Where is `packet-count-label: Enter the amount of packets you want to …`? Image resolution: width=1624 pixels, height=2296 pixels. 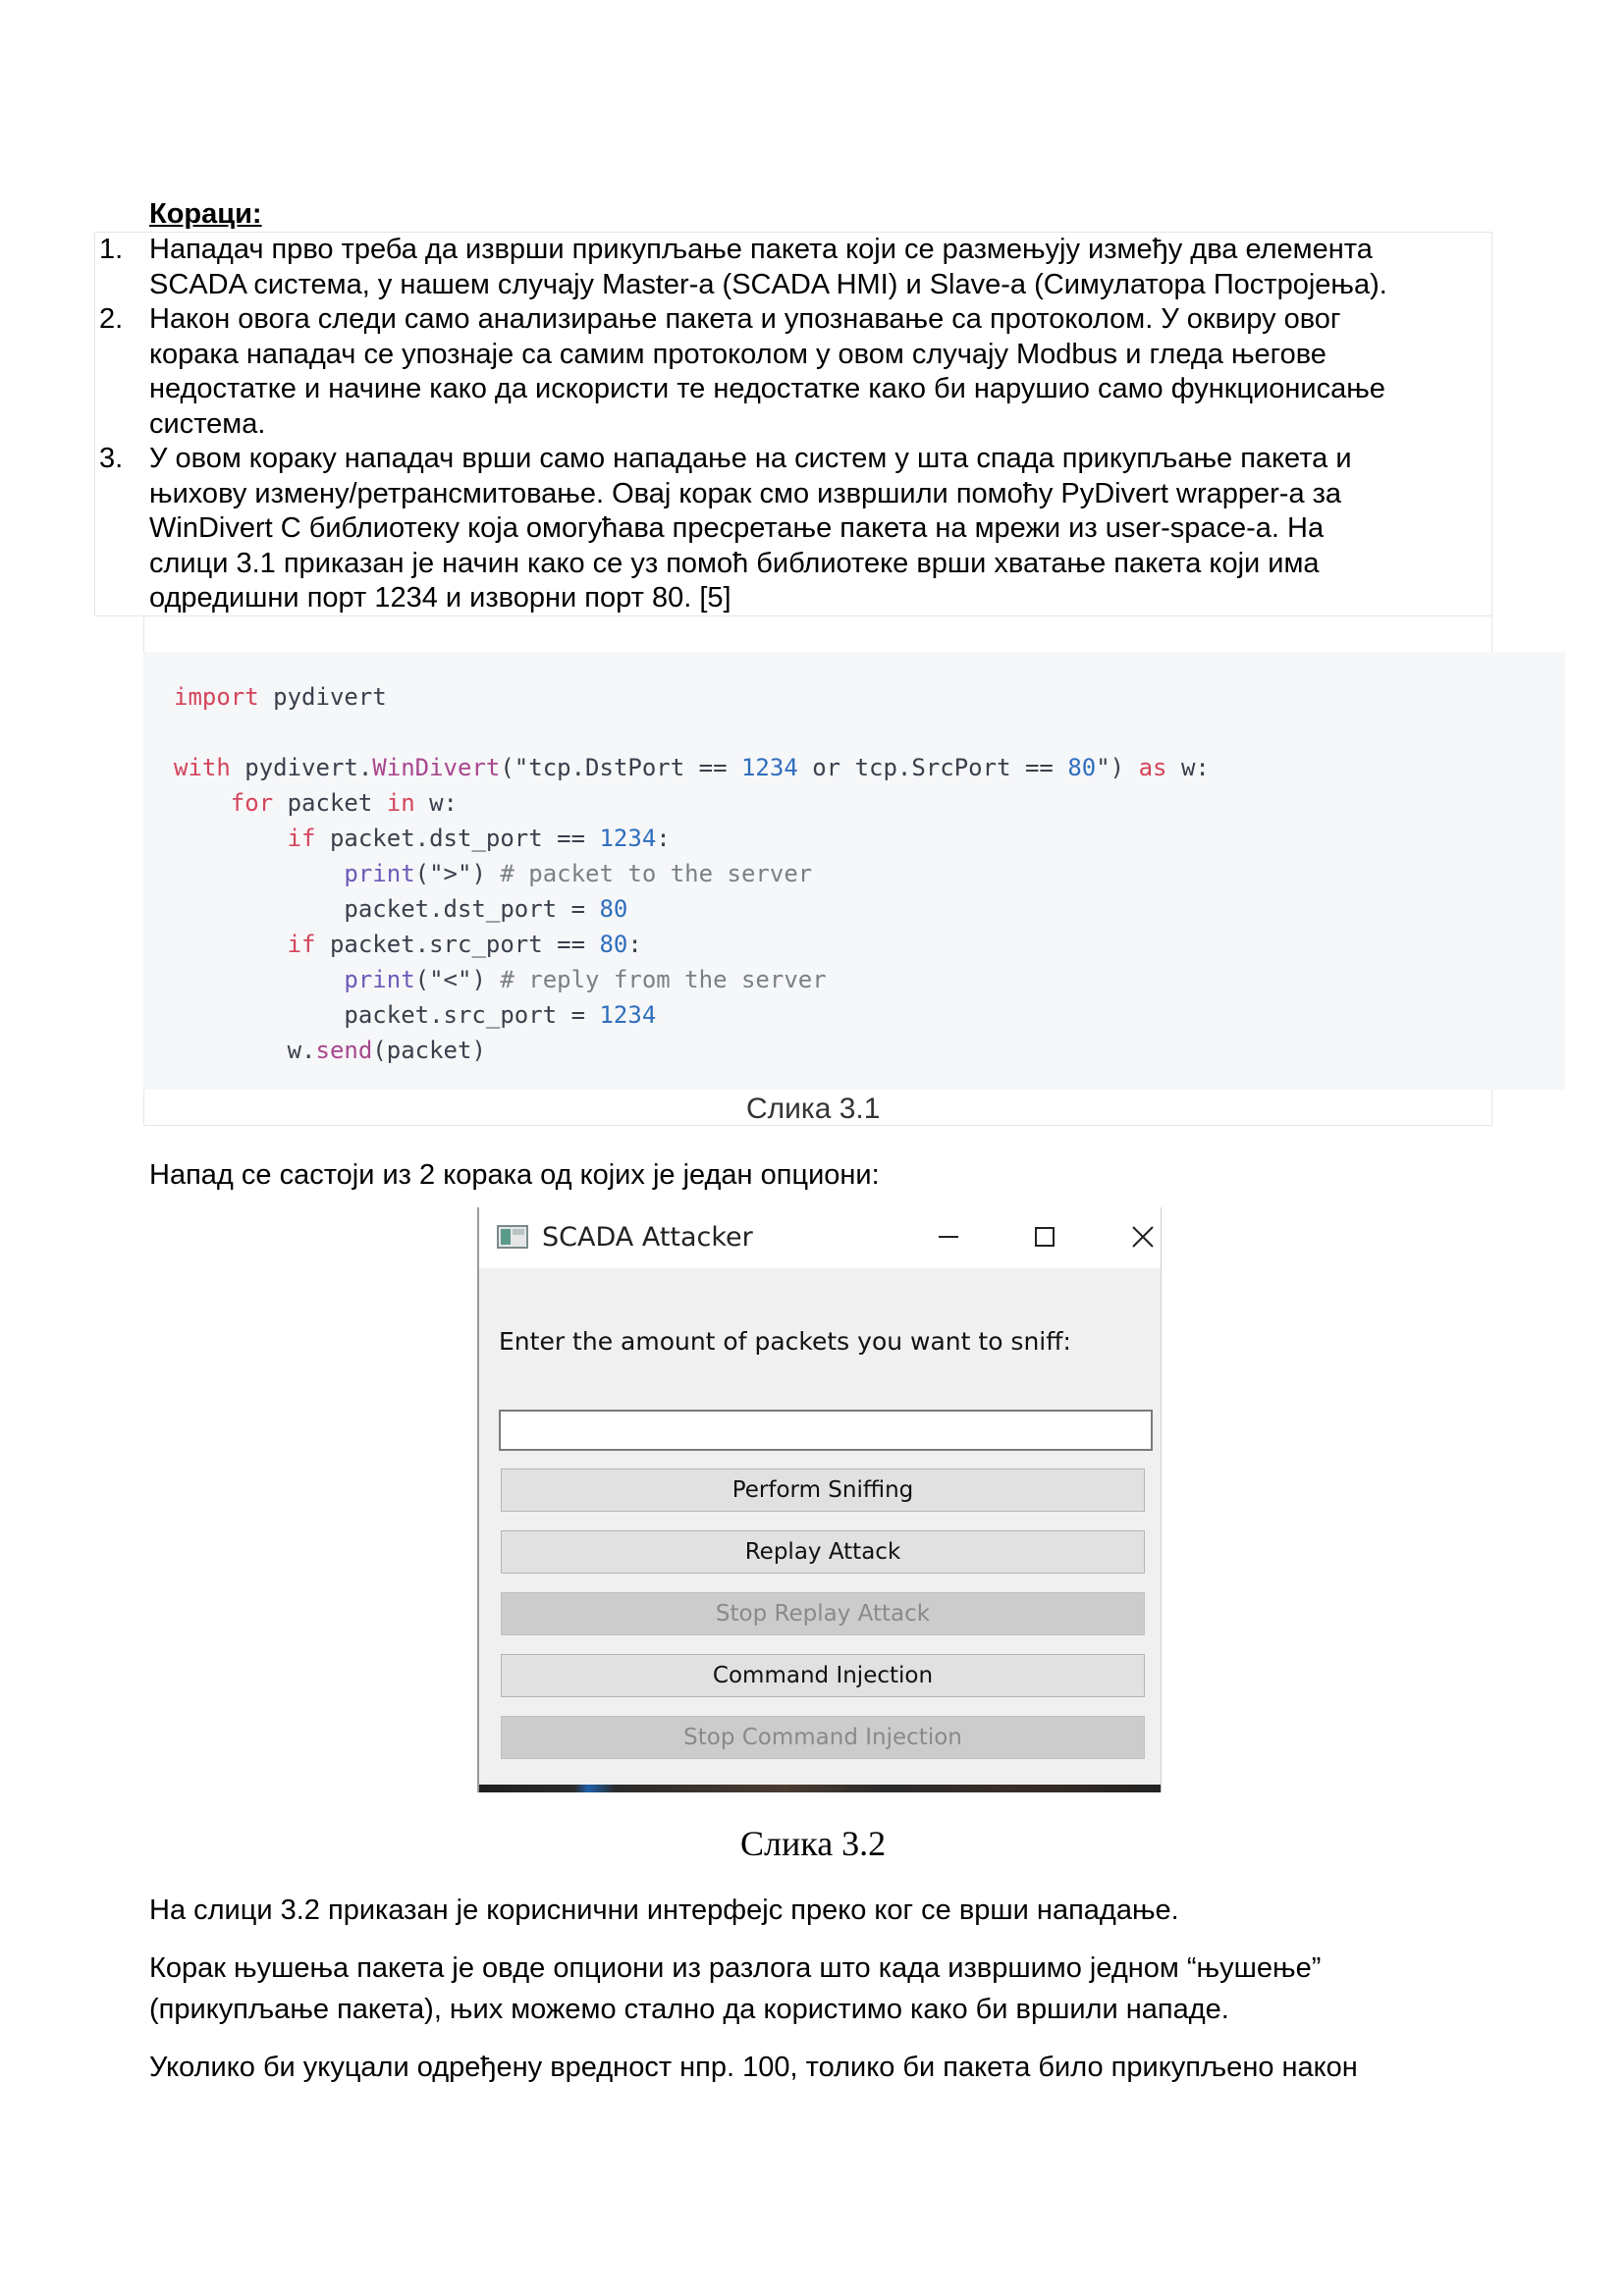
packet-count-label: Enter the amount of packets you want to … is located at coordinates (785, 1341).